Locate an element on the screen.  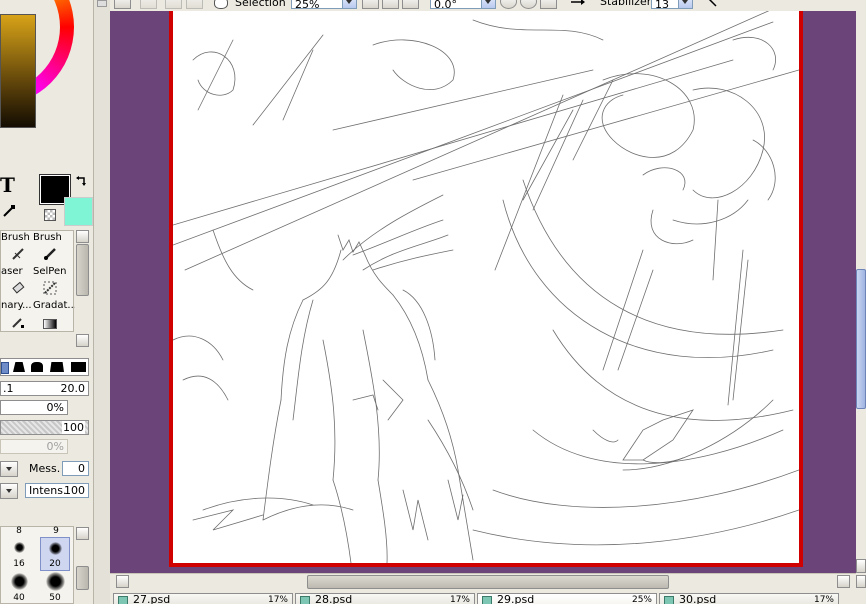
color-saturation-square is located at coordinates (18, 71).